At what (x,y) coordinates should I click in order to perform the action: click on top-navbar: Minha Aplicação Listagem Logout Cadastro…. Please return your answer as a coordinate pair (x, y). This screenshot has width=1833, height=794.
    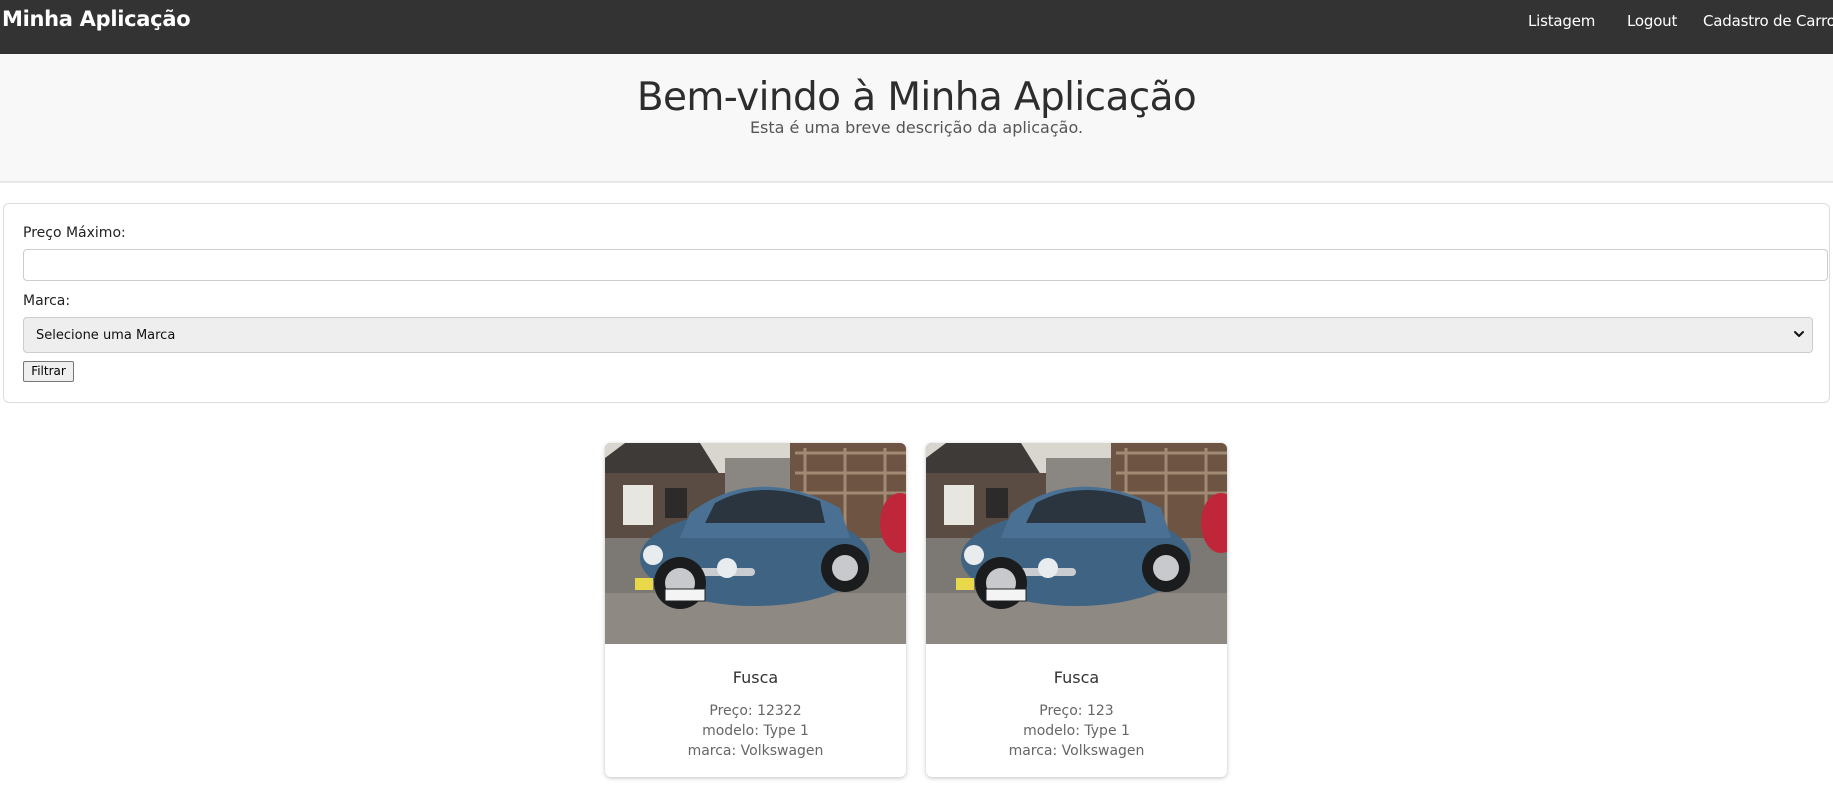
    Looking at the image, I should click on (916, 27).